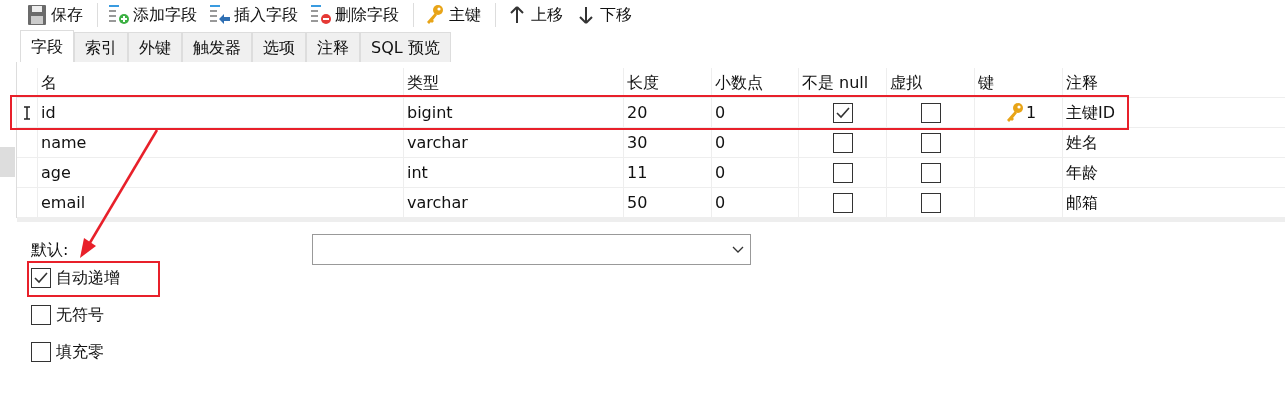 This screenshot has height=402, width=1285. I want to click on table-row: age int 11 0 年龄, so click(651, 173).